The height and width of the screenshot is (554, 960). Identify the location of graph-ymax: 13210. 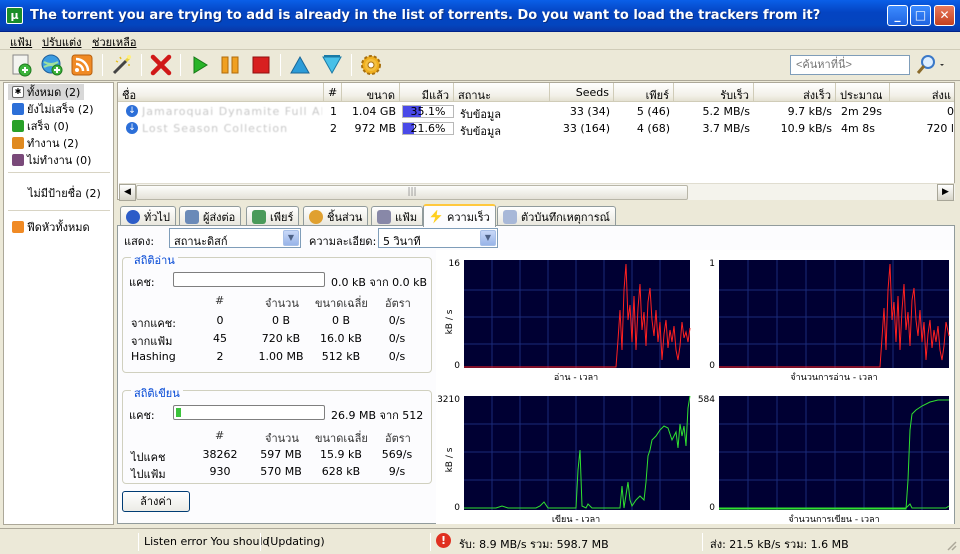
(448, 400).